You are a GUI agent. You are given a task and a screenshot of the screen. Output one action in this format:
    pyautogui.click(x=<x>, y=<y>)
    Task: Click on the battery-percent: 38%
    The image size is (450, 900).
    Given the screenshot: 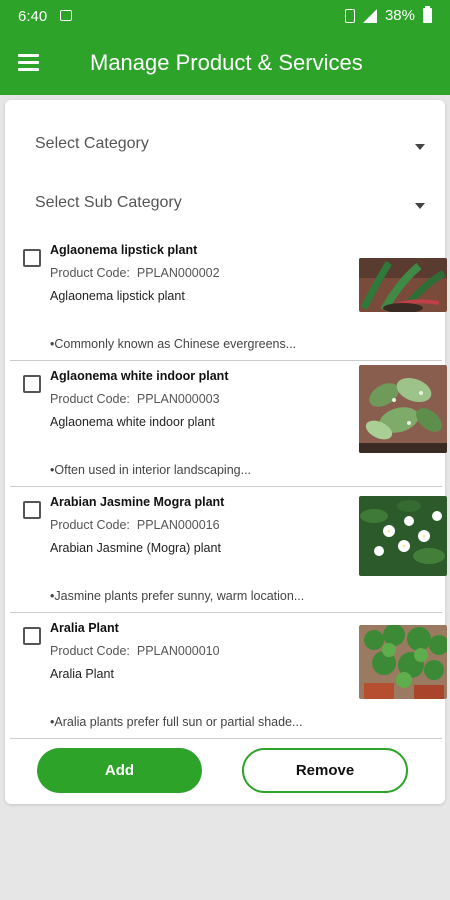 What is the action you would take?
    pyautogui.click(x=399, y=15)
    